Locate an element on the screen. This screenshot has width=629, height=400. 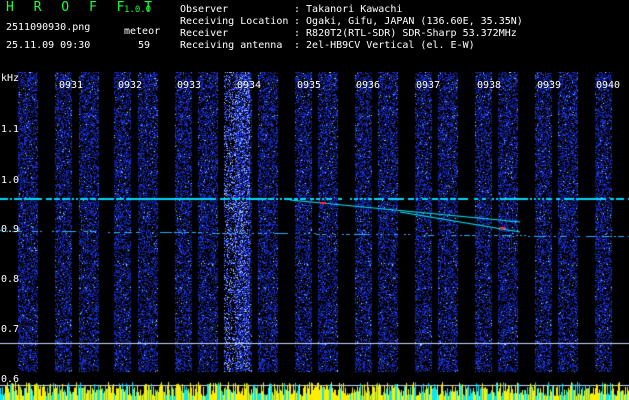
time-tick-label: 0940 is located at coordinates (608, 85).